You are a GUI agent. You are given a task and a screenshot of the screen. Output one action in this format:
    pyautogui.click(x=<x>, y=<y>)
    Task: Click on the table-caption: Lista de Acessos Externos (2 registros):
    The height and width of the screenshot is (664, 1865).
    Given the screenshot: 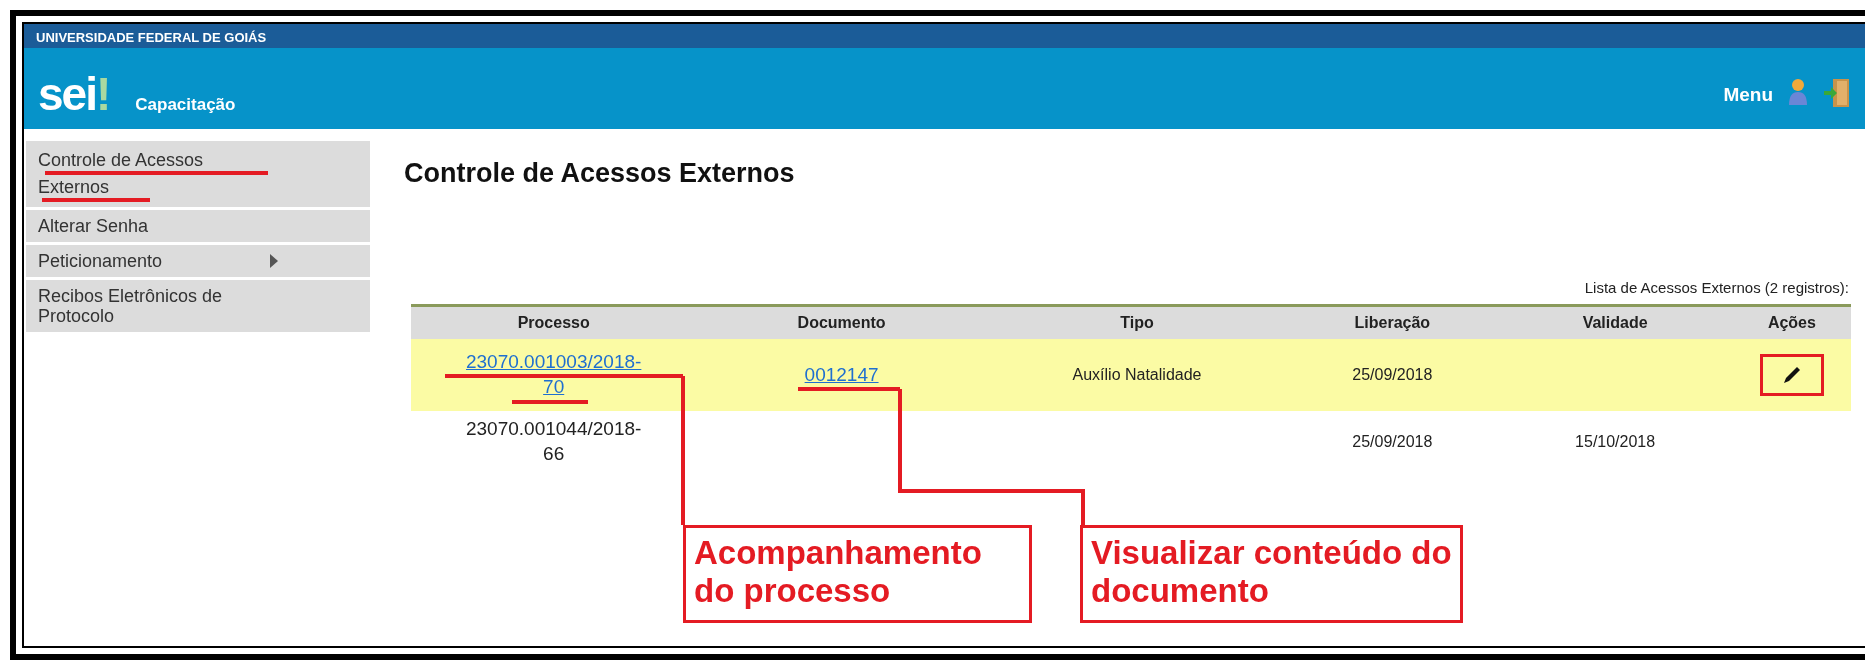 What is the action you would take?
    pyautogui.click(x=1716, y=288)
    